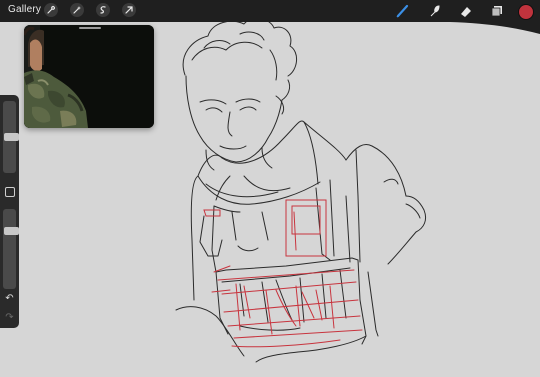 This screenshot has height=377, width=540. Describe the element at coordinates (434, 11) in the screenshot. I see `smudge-icon` at that location.